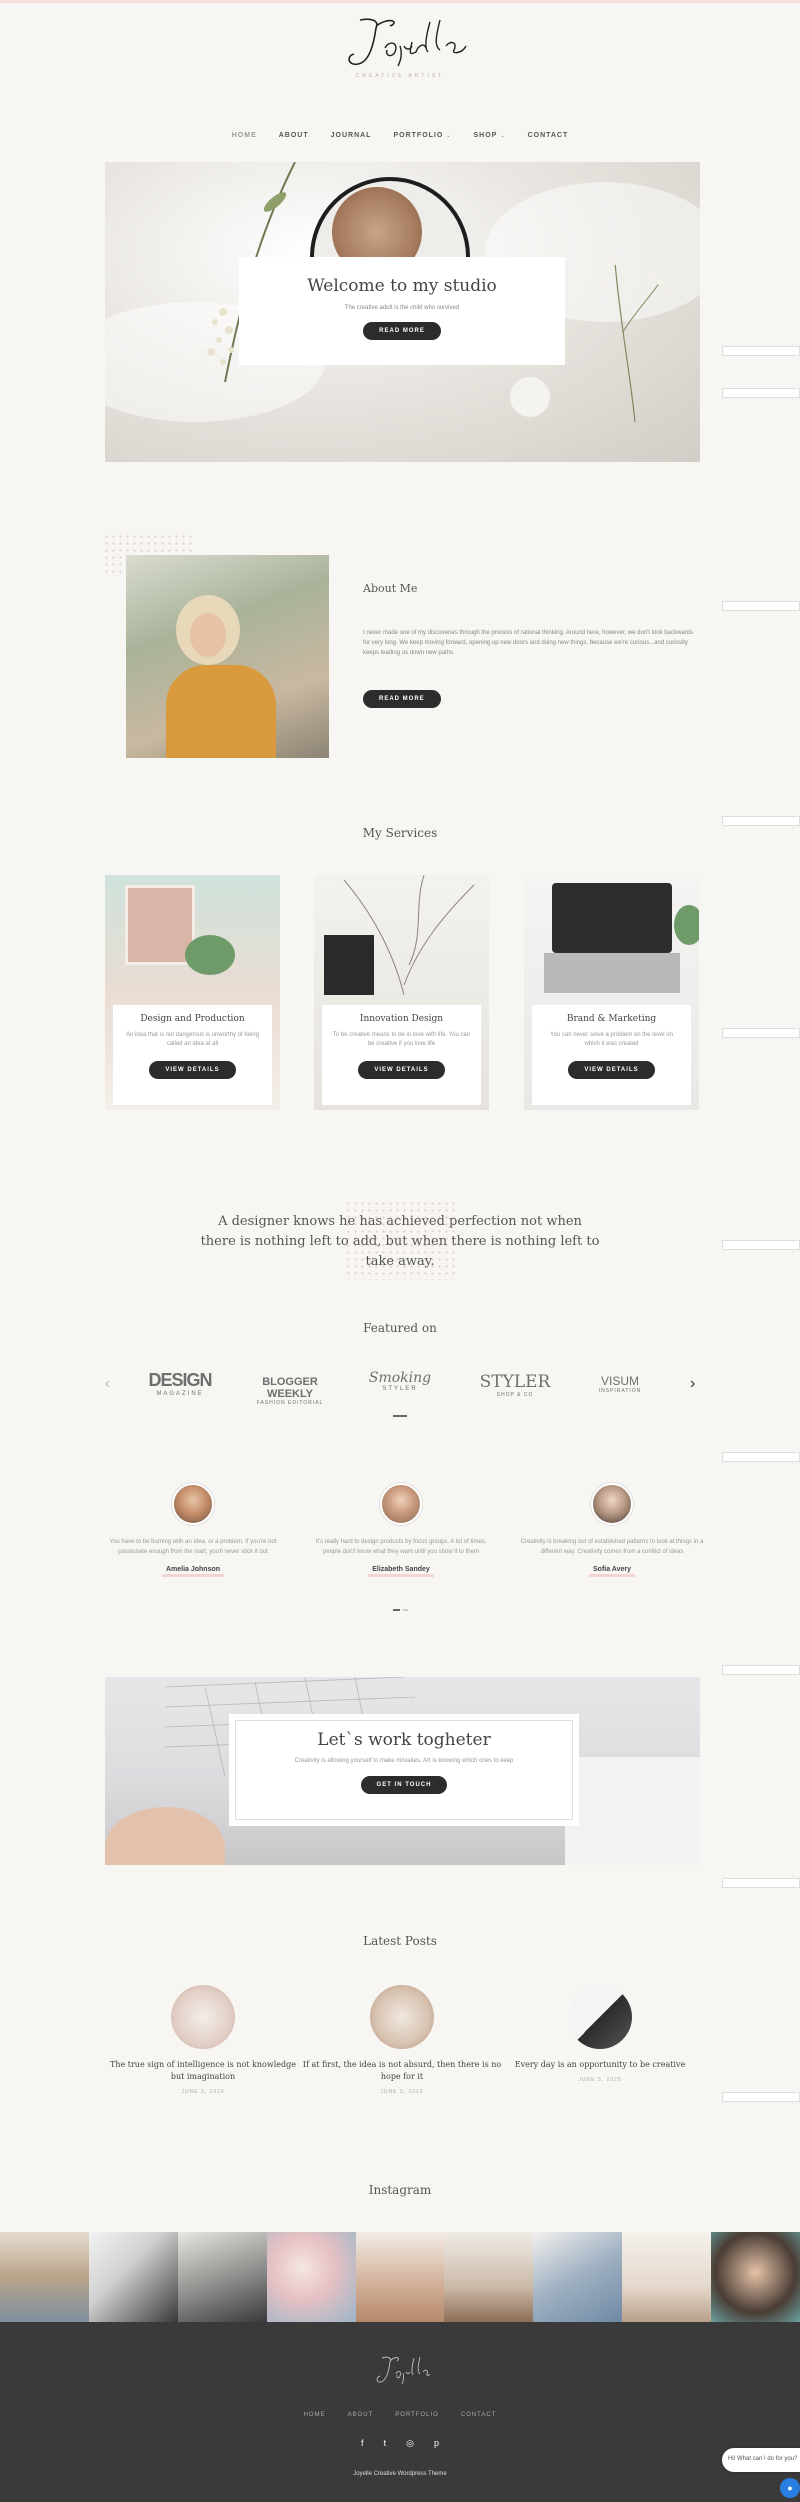 The height and width of the screenshot is (2502, 800). Describe the element at coordinates (479, 2415) in the screenshot. I see `footer-nav-contact: CONTACT` at that location.